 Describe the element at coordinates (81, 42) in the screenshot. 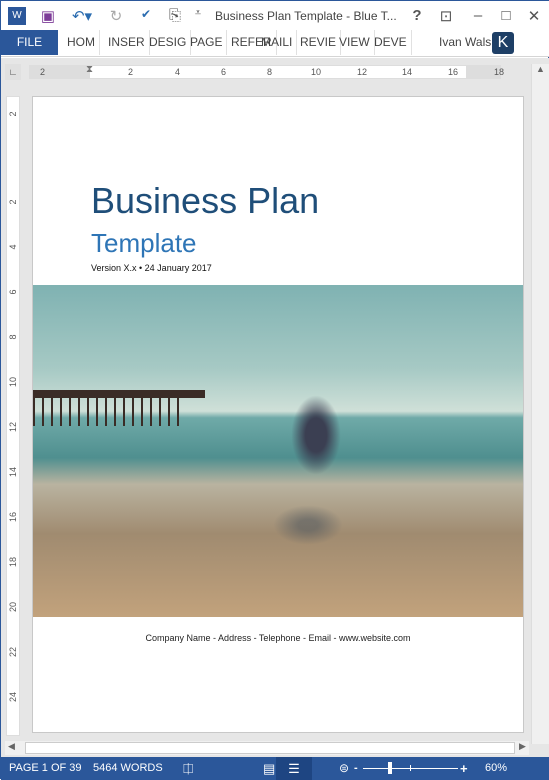

I see `tab-home: HOM` at that location.